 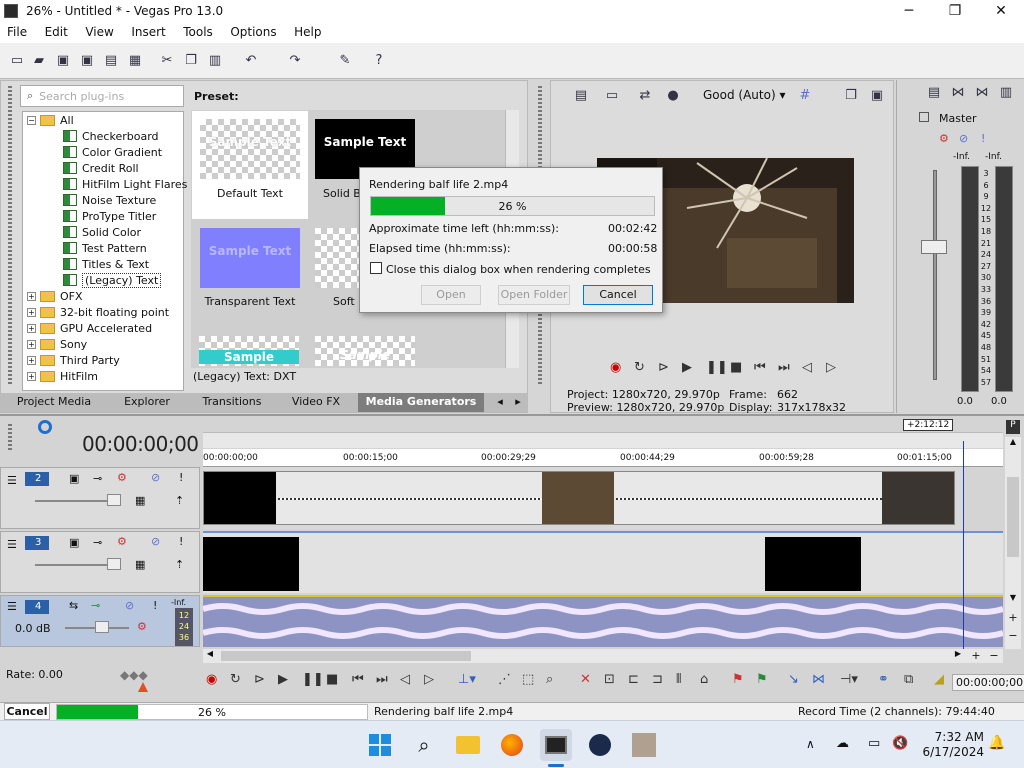 I want to click on tree-item: Credit Roll, so click(x=101, y=168).